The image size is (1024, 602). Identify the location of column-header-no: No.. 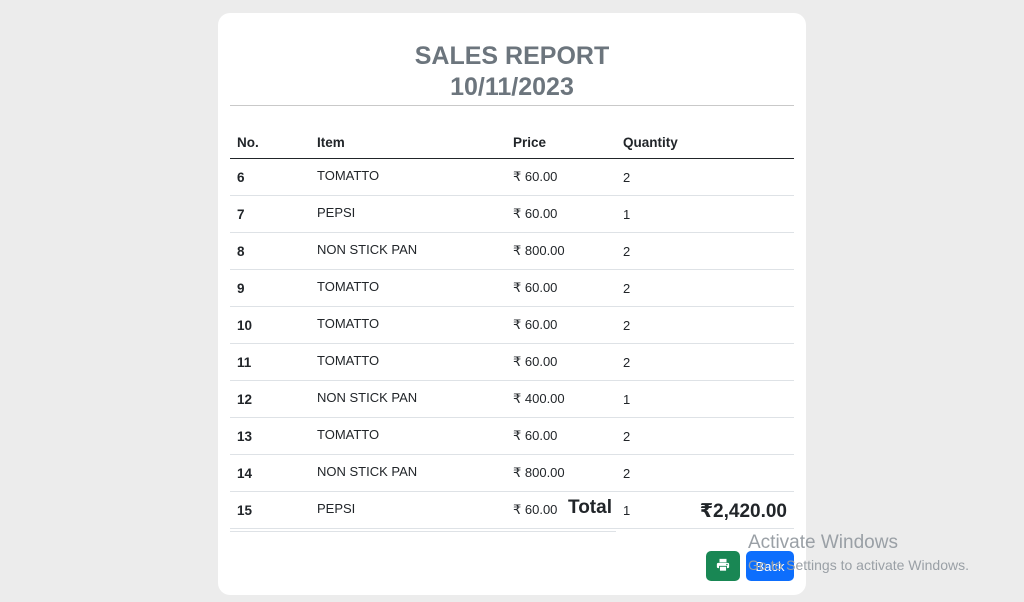
(270, 143).